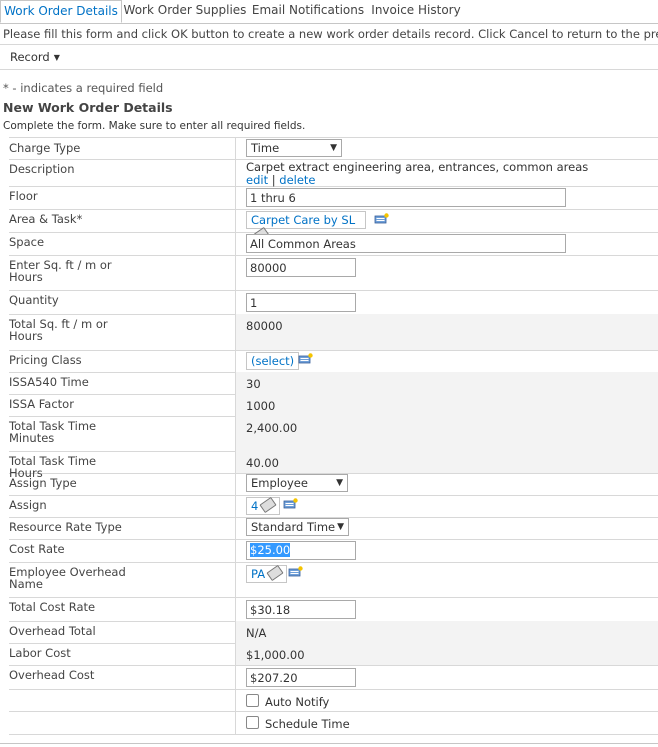 This screenshot has height=747, width=658. I want to click on employee-overhead-label: Employee Overhead Name, so click(67, 578).